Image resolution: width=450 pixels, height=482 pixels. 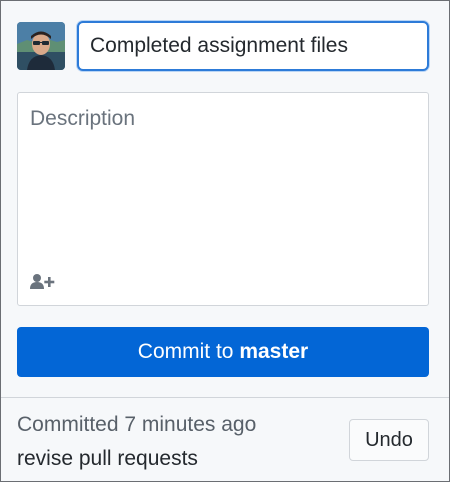 What do you see at coordinates (389, 440) in the screenshot?
I see `undo-button: Undo` at bounding box center [389, 440].